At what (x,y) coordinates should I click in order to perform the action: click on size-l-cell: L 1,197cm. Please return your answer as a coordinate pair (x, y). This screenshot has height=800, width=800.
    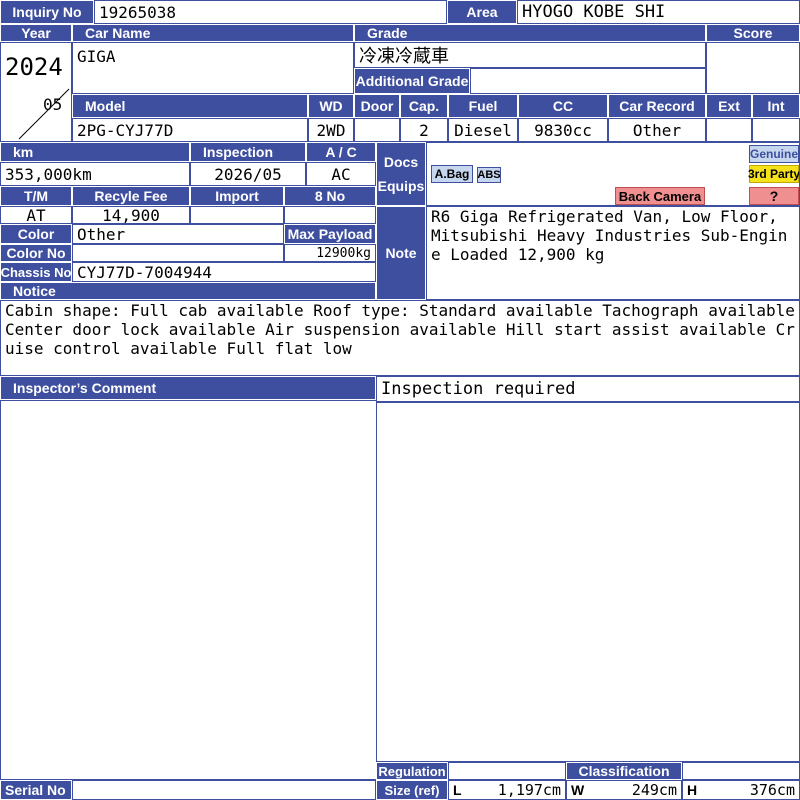
    Looking at the image, I should click on (507, 790).